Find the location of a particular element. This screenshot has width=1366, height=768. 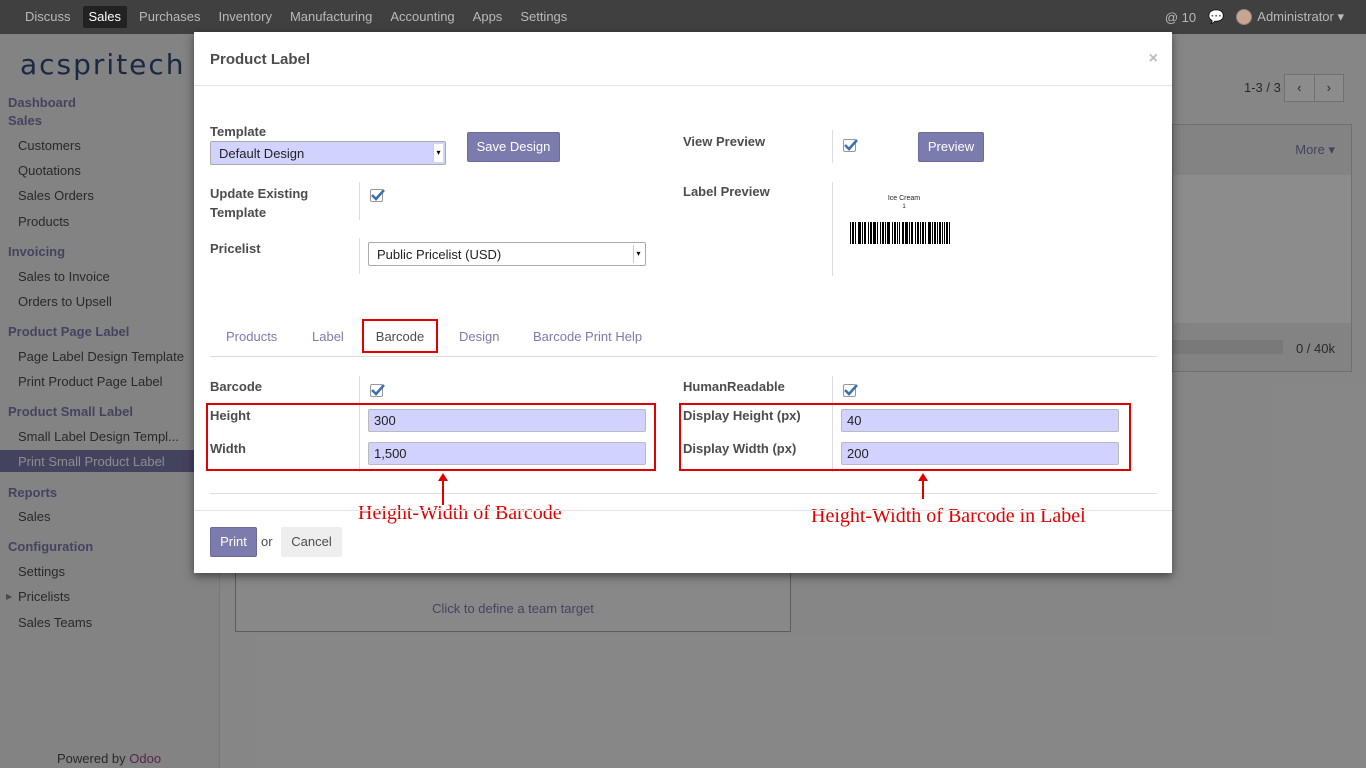

notification-counter: @ 10 is located at coordinates (1180, 17).